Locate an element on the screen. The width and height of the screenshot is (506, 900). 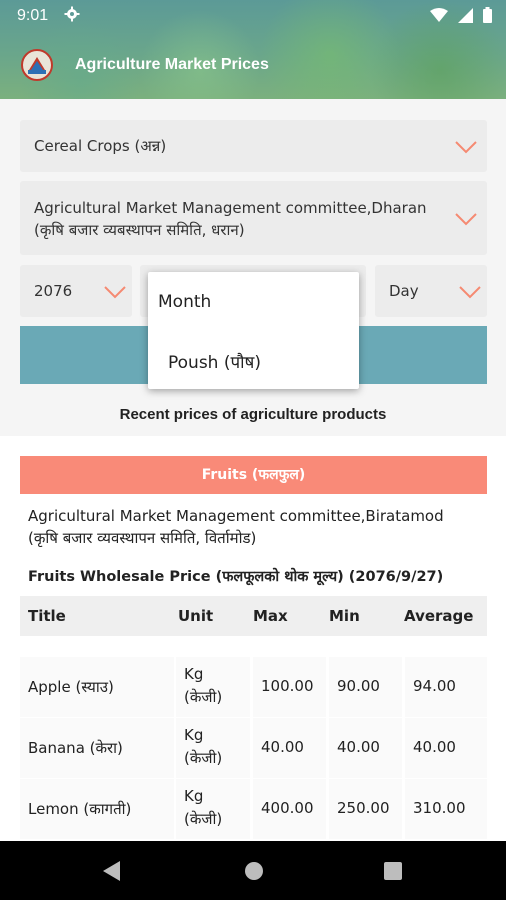
row-average: 94.00 is located at coordinates (434, 686).